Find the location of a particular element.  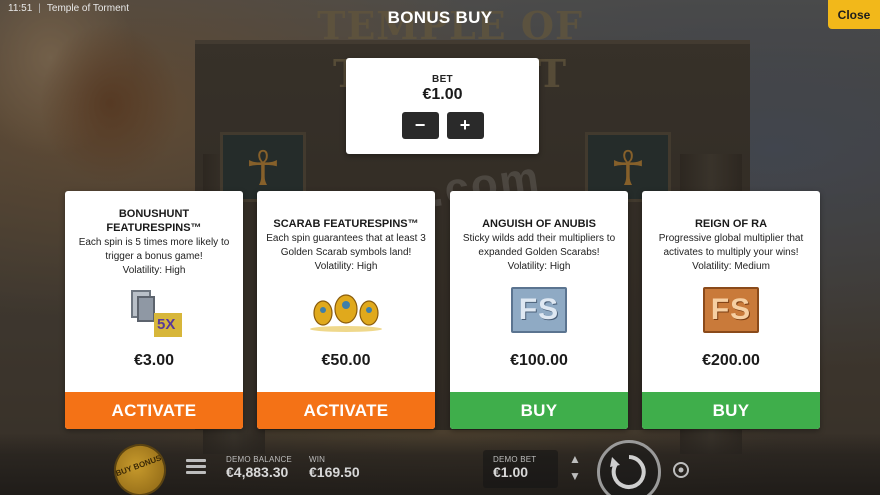

card-title: BONUSHUNT FEATURESPINS™ is located at coordinates (154, 221).